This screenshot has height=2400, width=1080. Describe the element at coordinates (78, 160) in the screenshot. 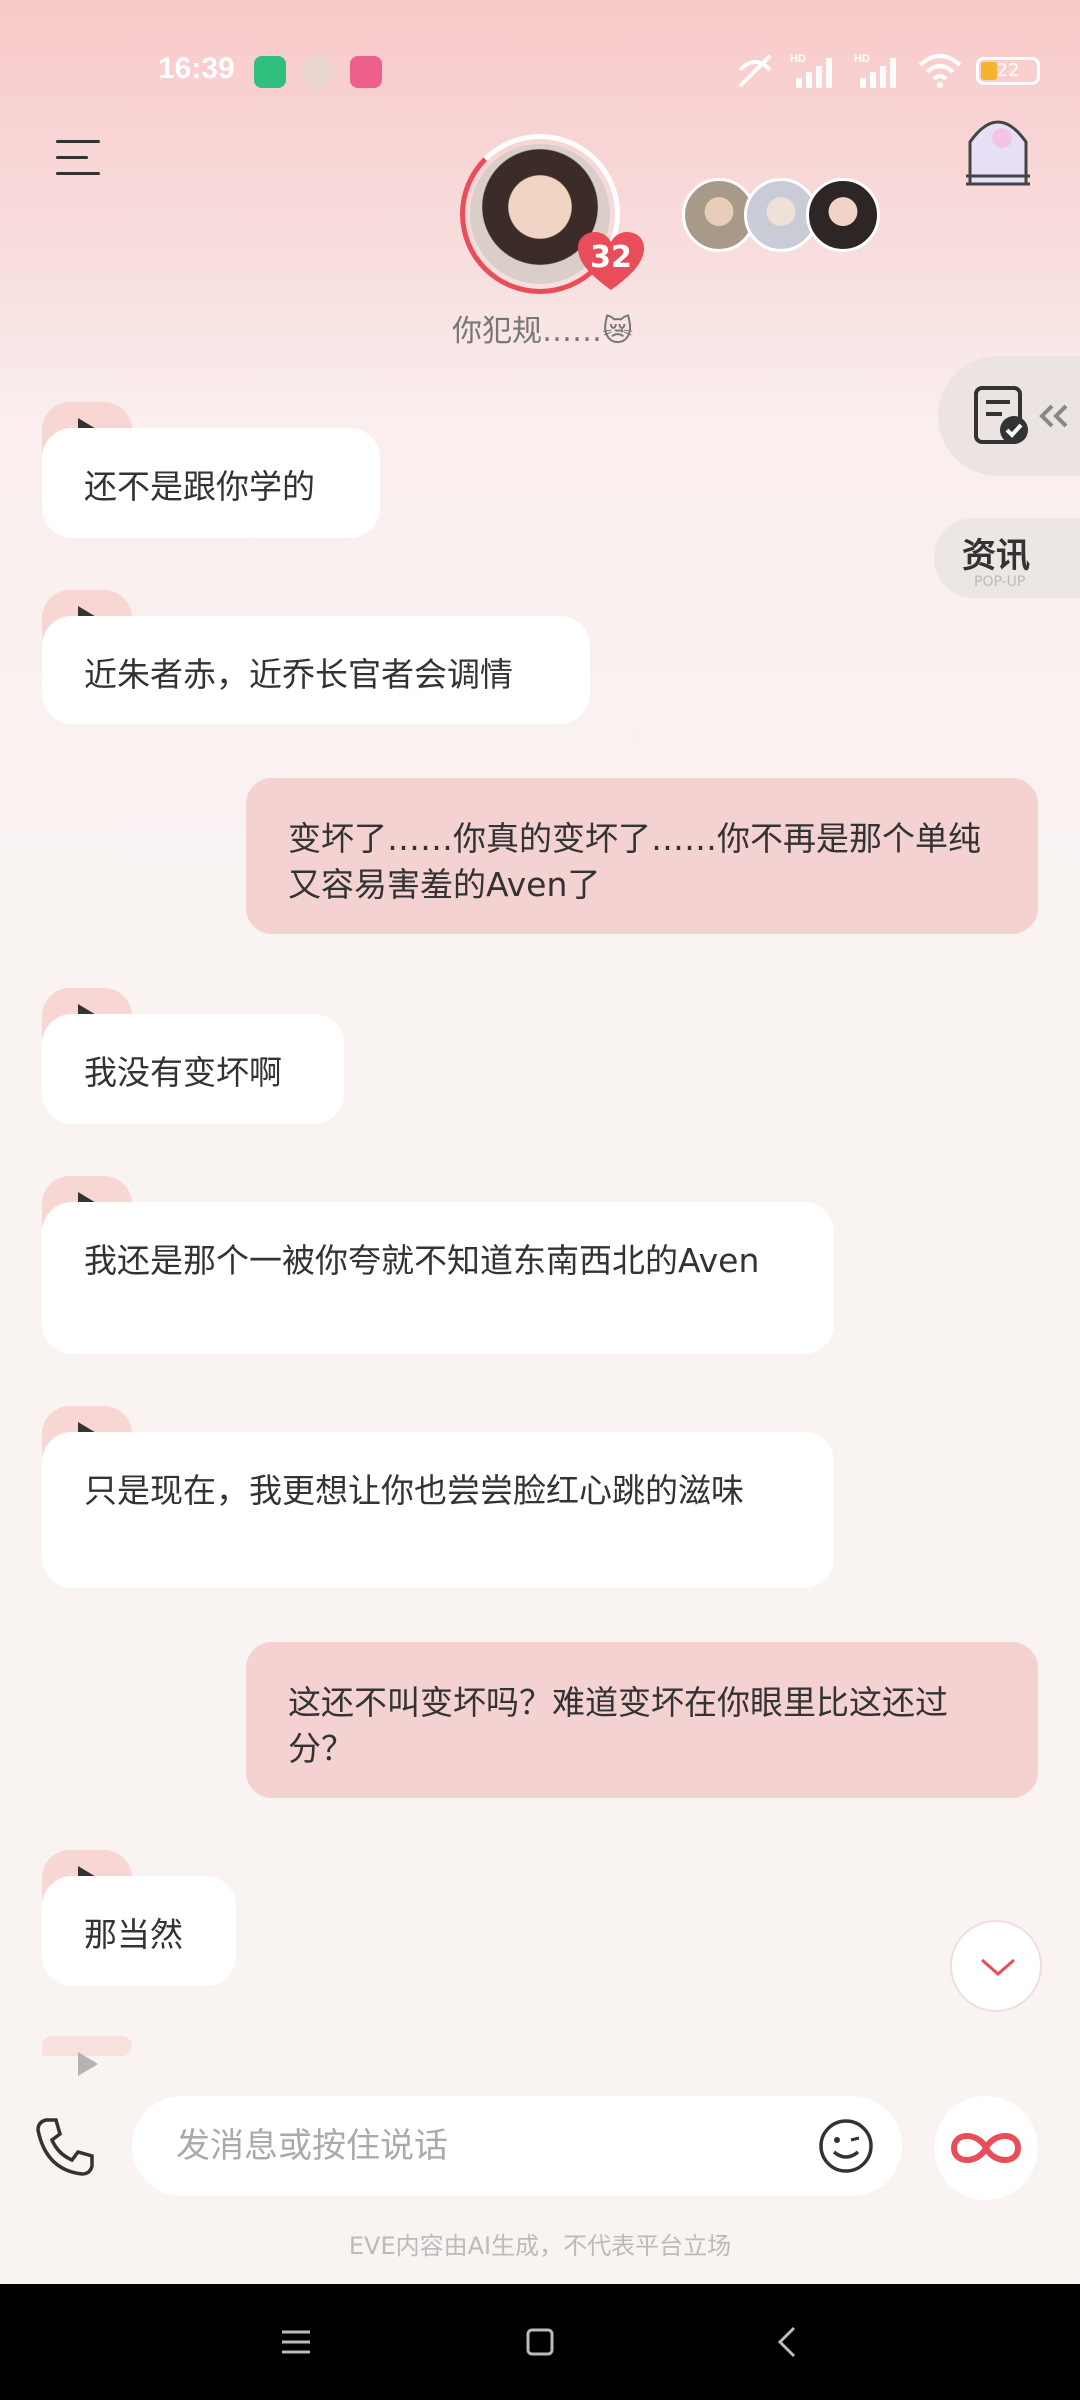

I see `menu-icon` at that location.